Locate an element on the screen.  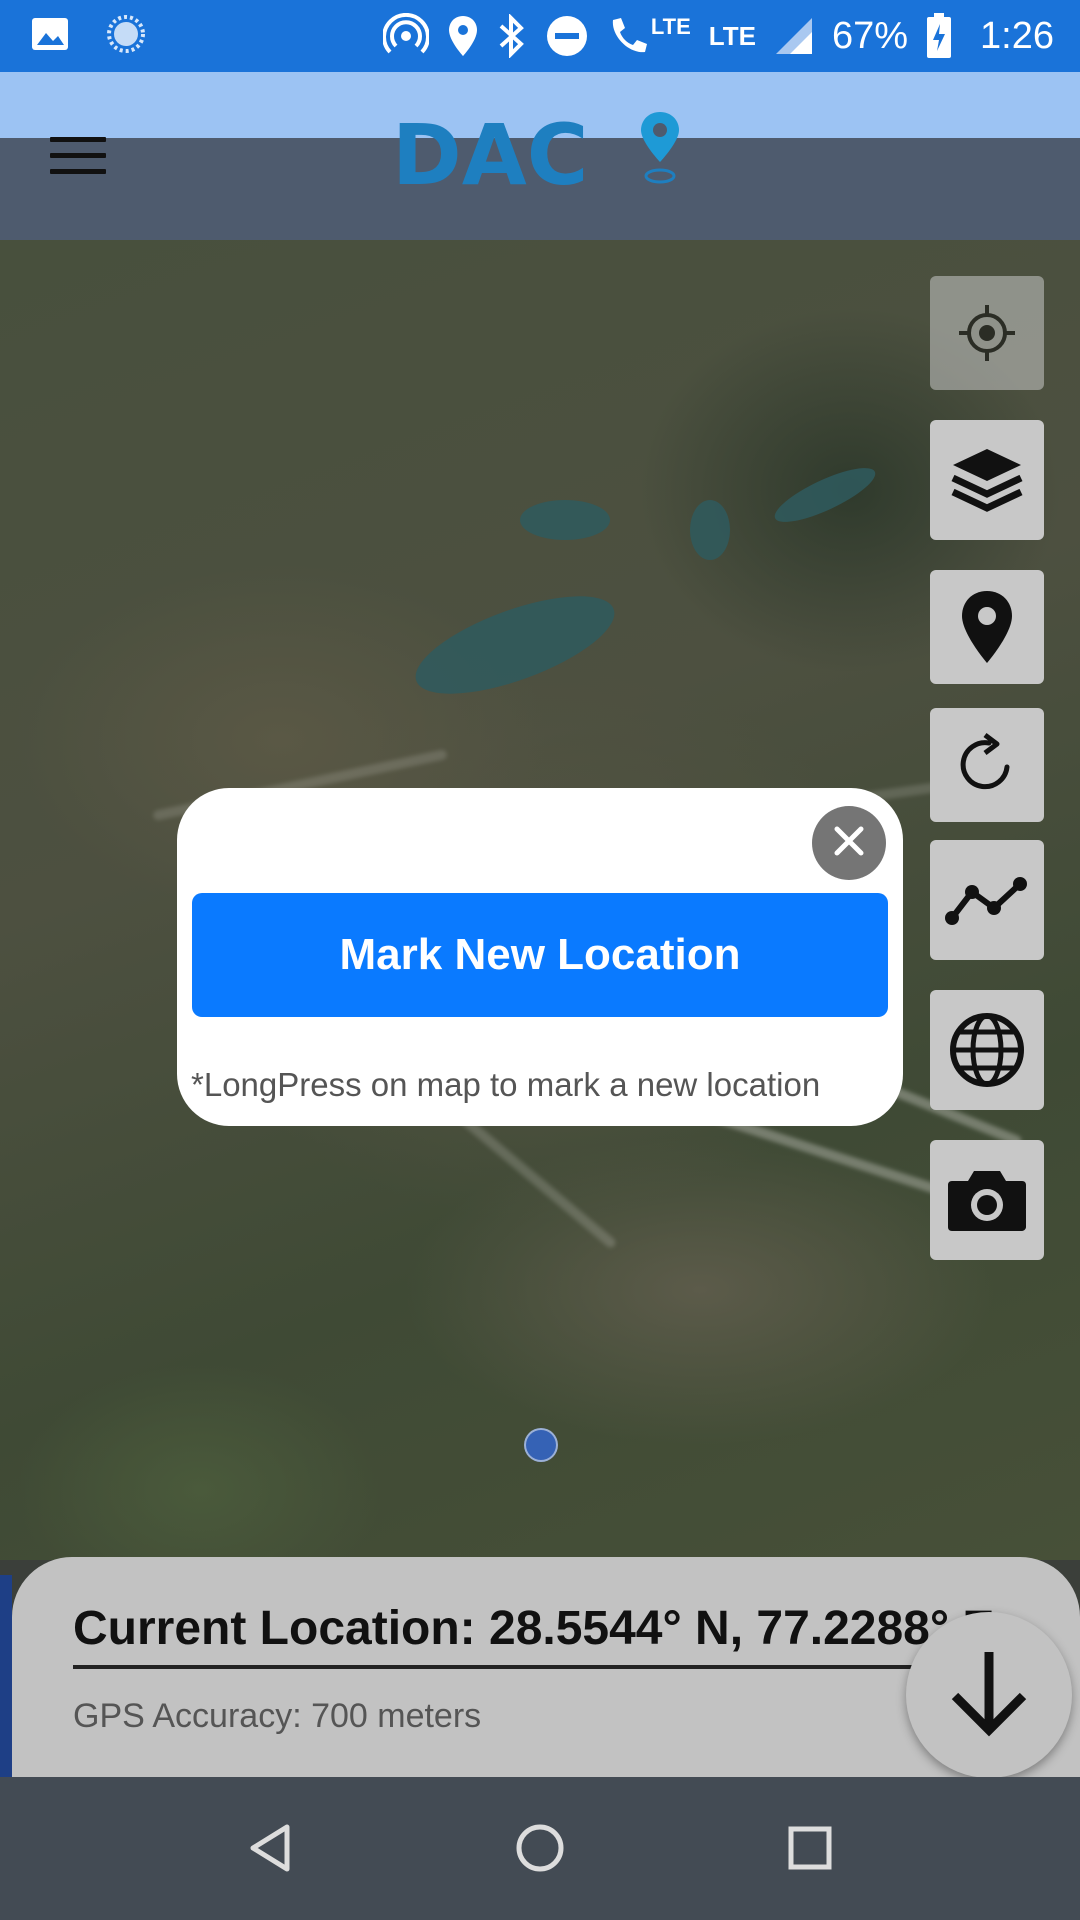
collapse-panel-button is located at coordinates (989, 1695).